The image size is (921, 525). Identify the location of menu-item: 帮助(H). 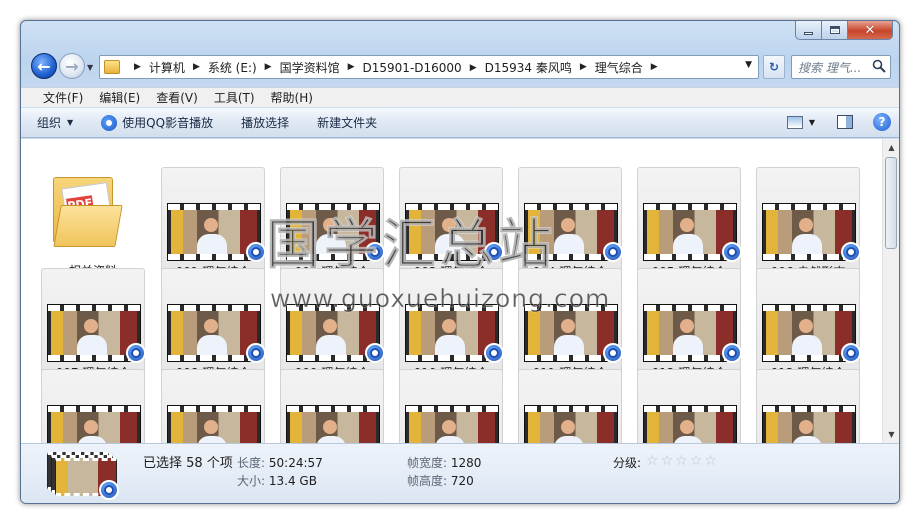
(292, 97).